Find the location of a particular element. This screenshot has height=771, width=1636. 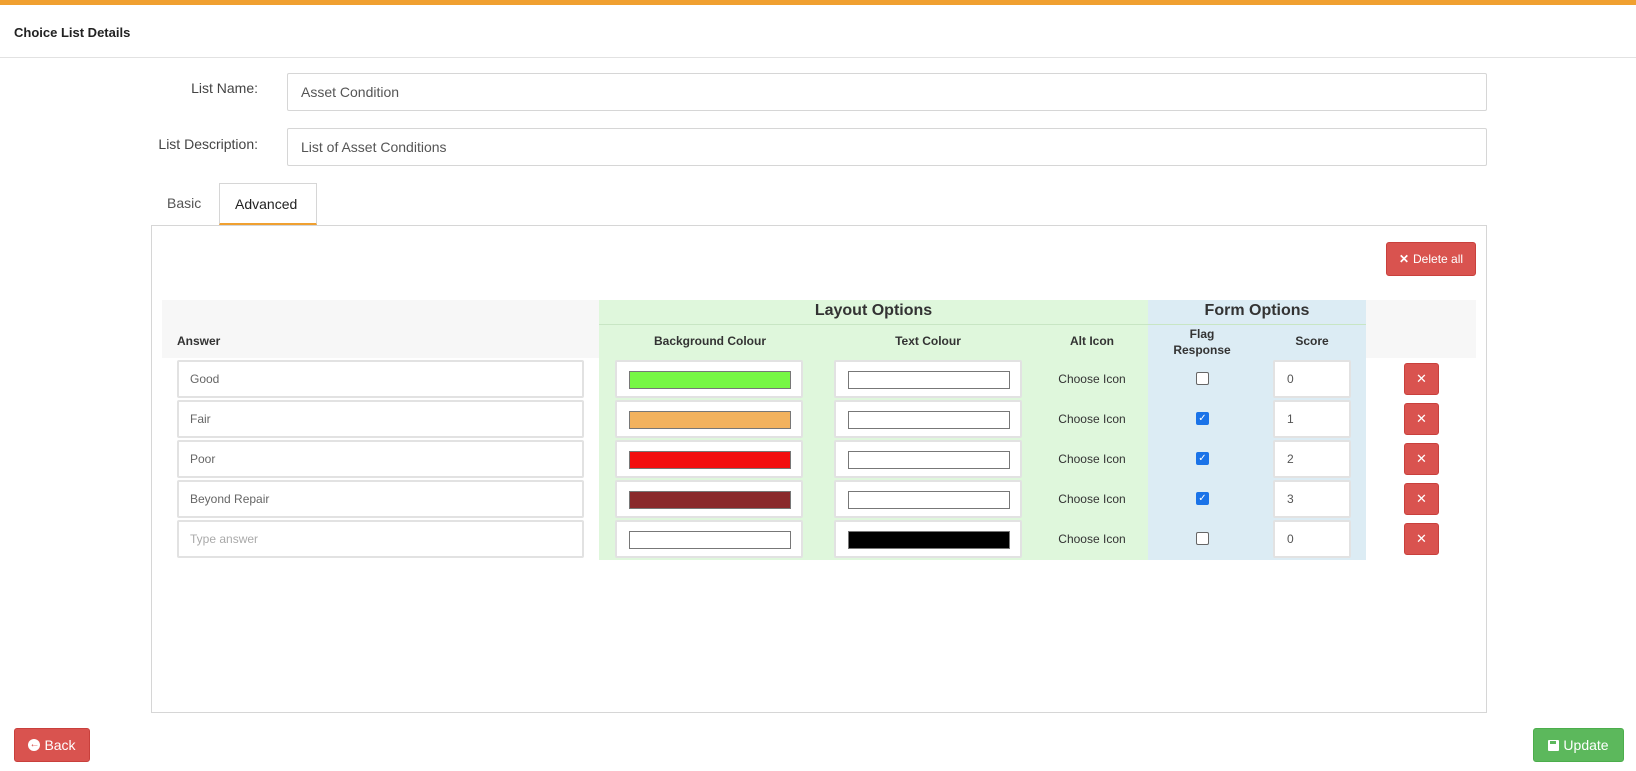

list-name-input is located at coordinates (887, 92).